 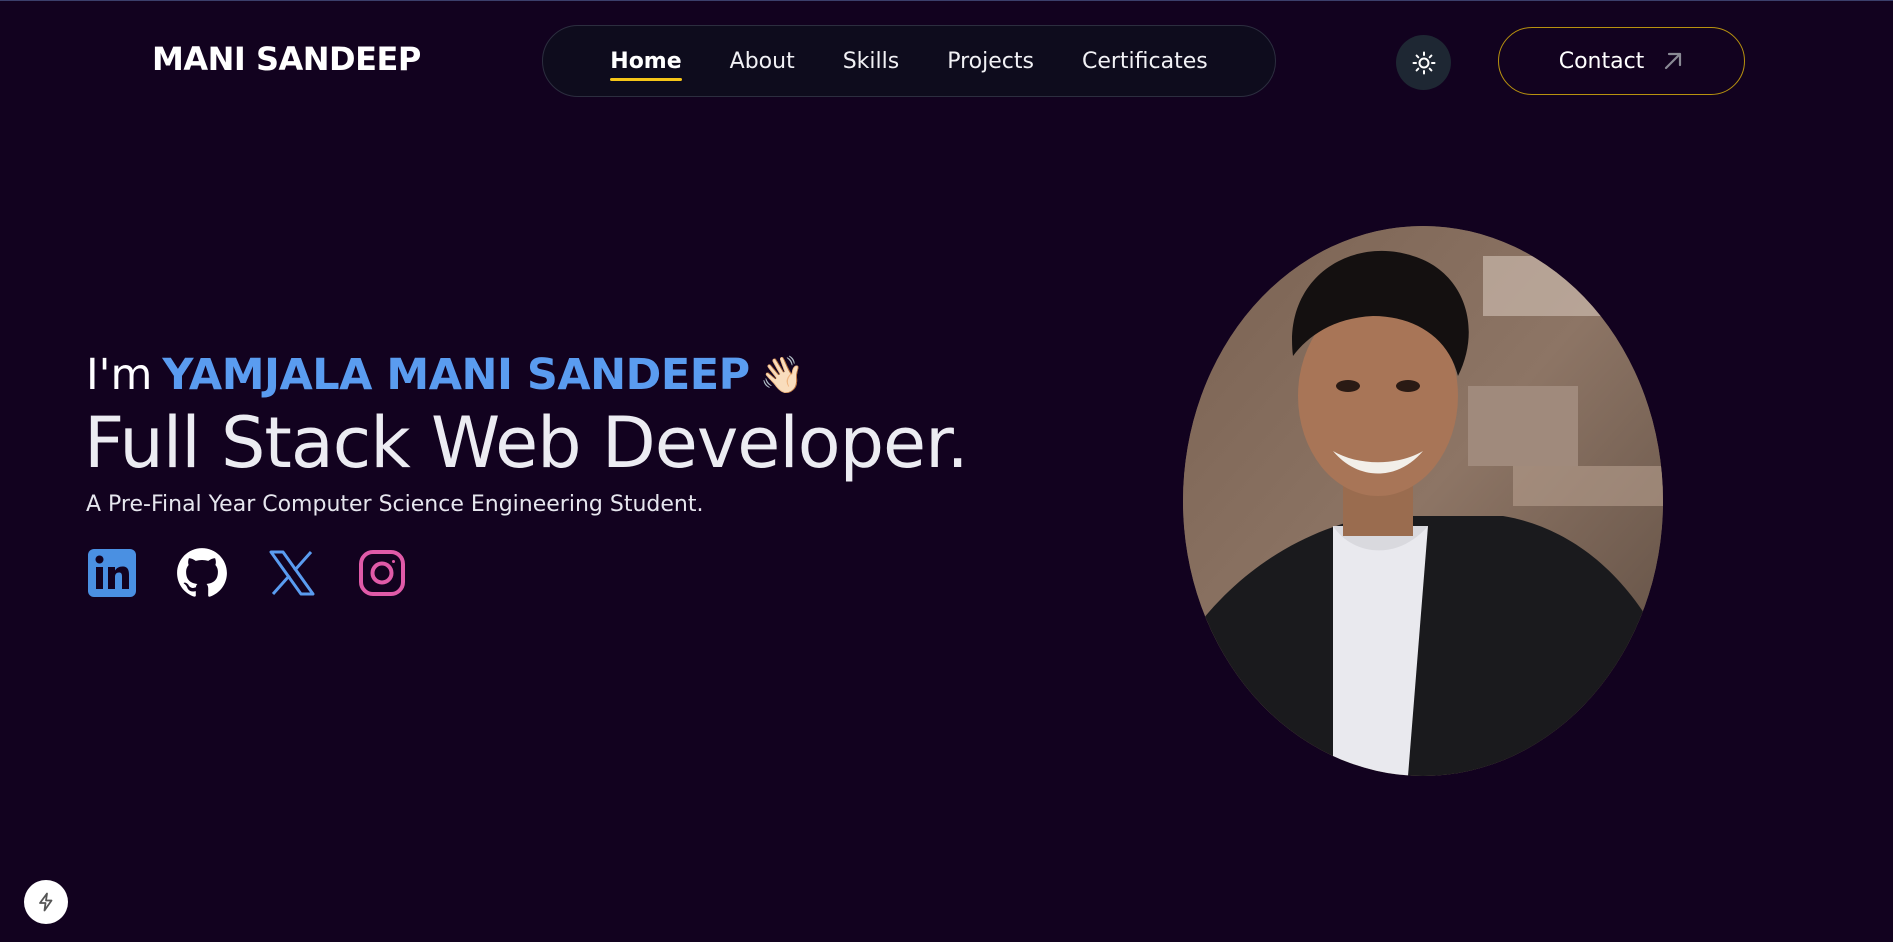 What do you see at coordinates (247, 573) in the screenshot?
I see `social-links` at bounding box center [247, 573].